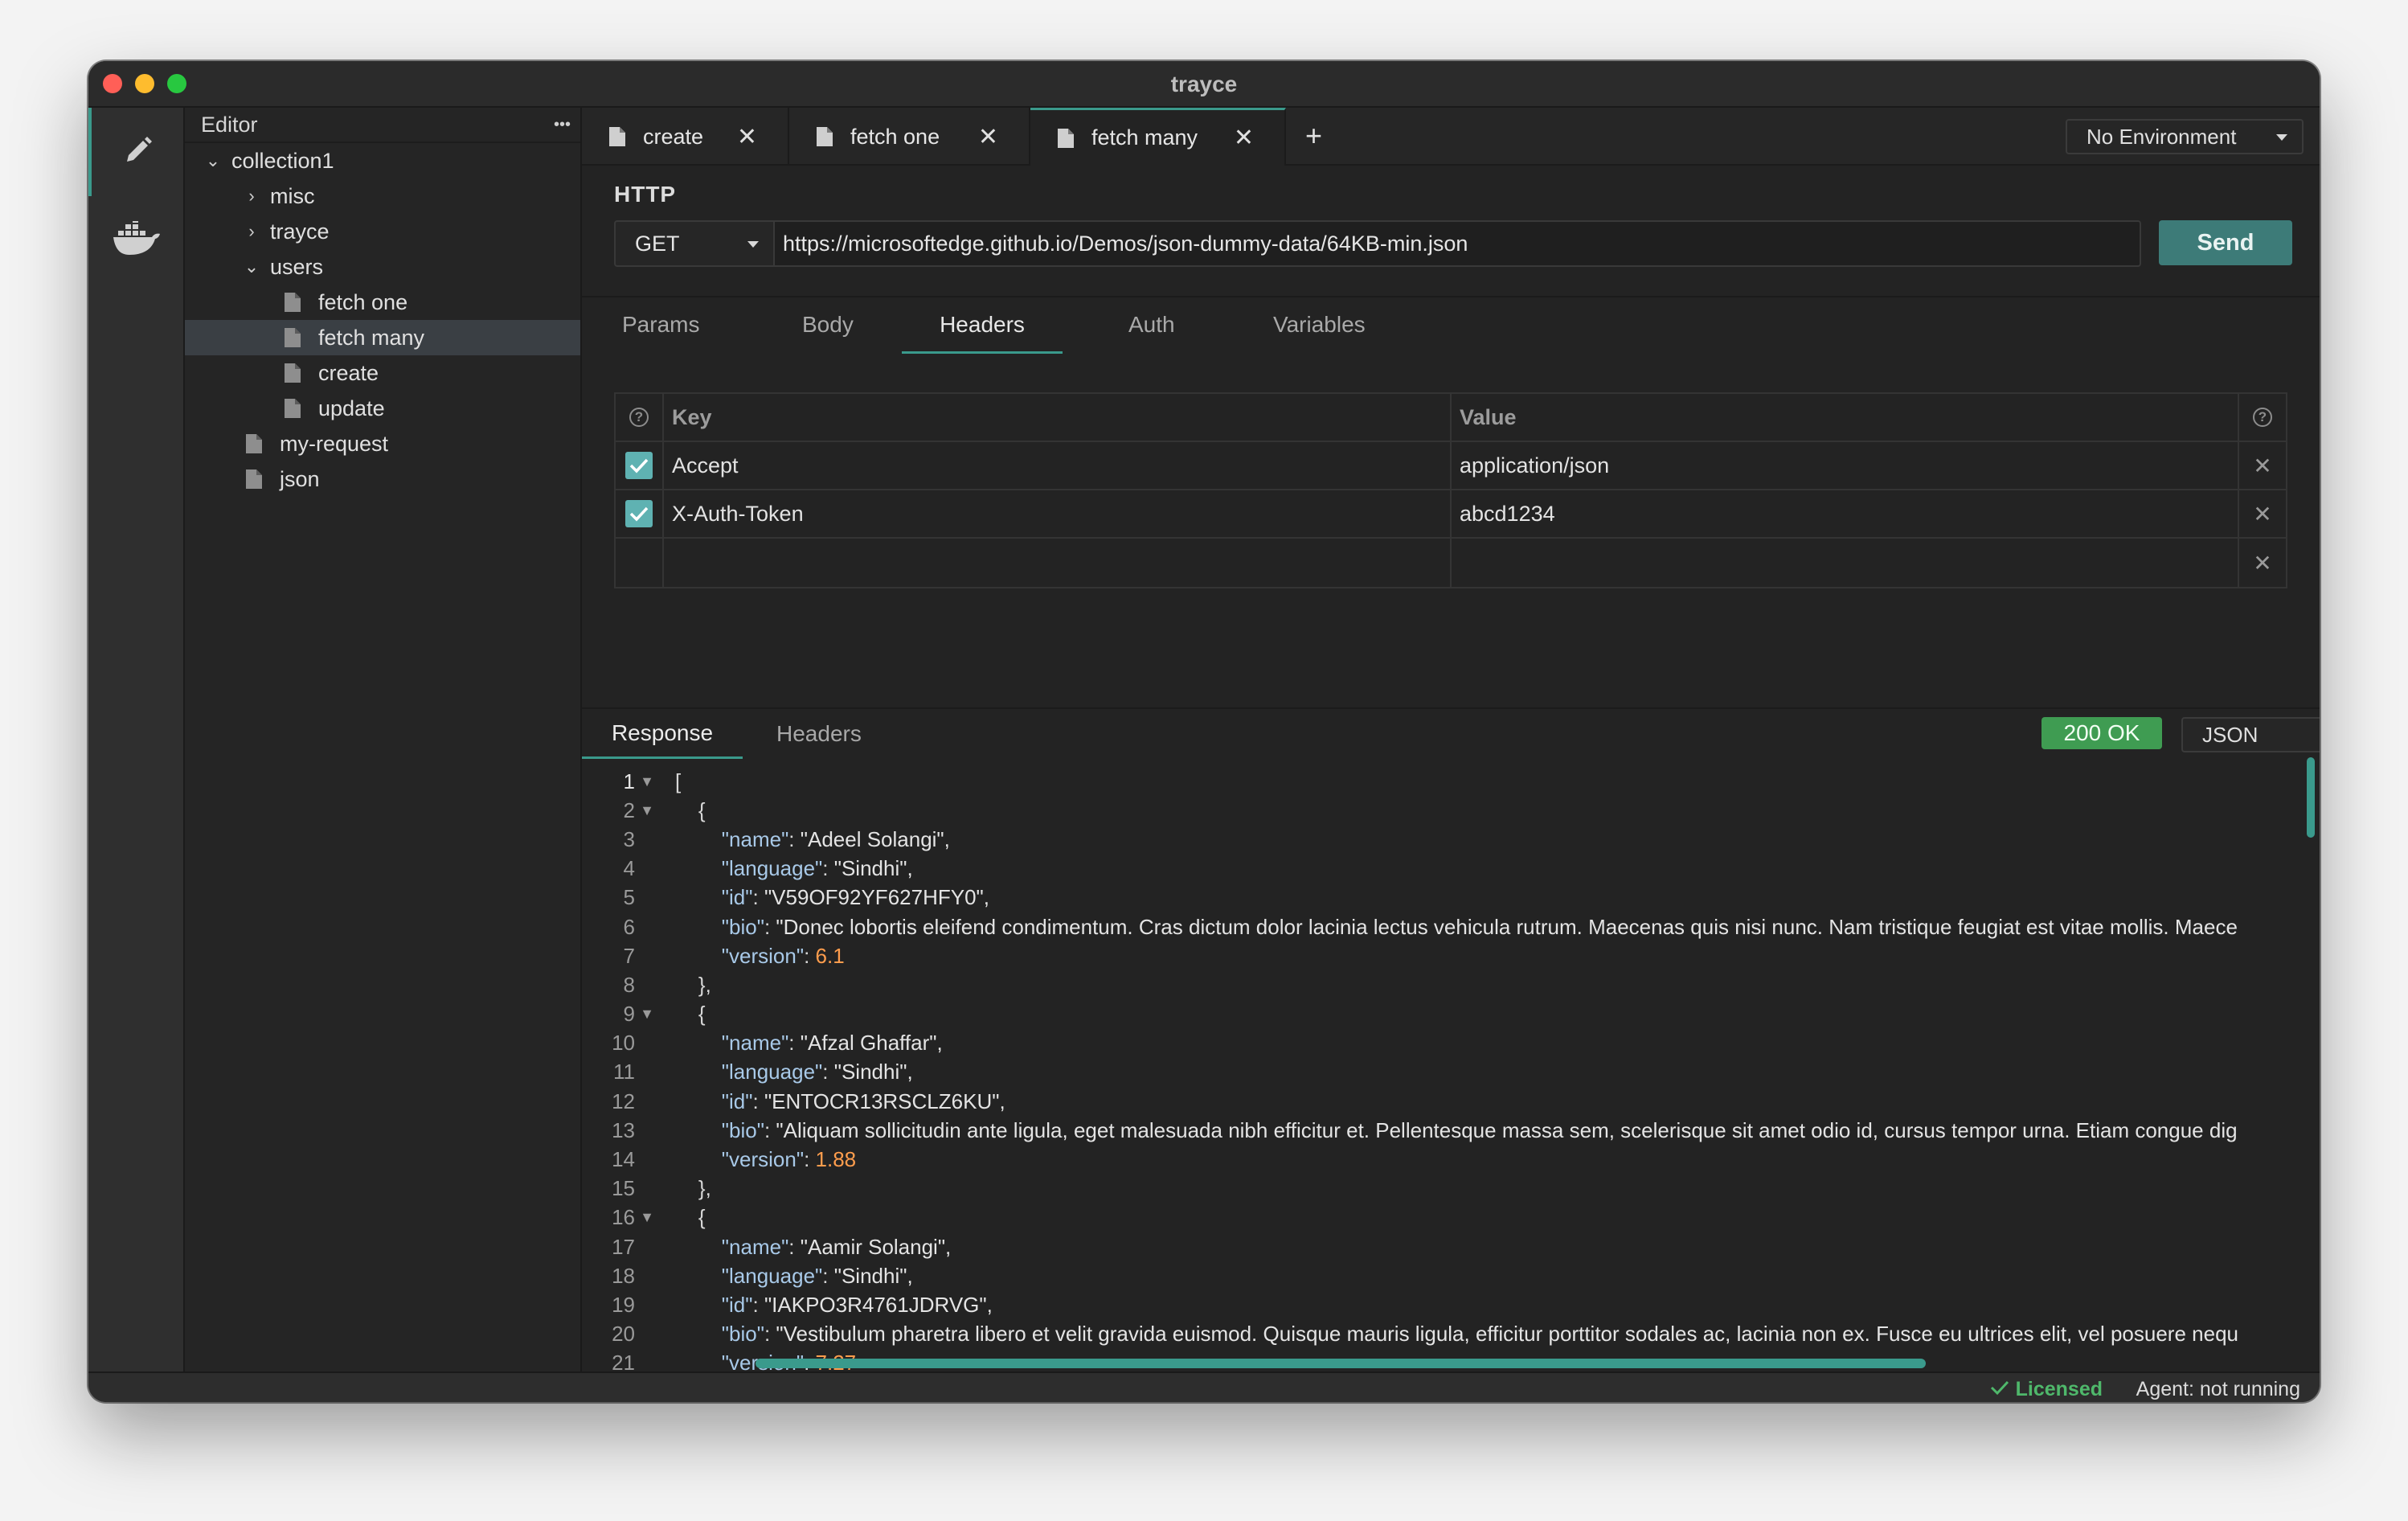 The height and width of the screenshot is (1521, 2408). I want to click on header-key-input, so click(1058, 563).